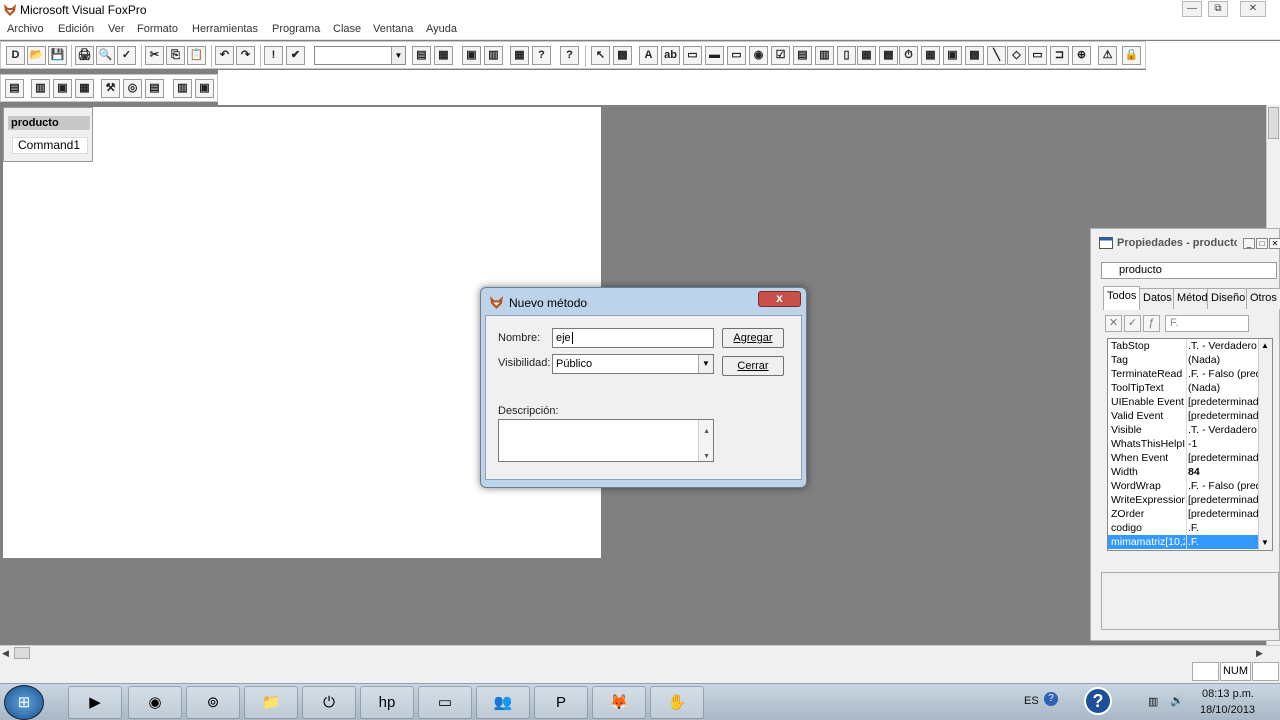 The image size is (1280, 720). Describe the element at coordinates (753, 338) in the screenshot. I see `add-button: Agregar` at that location.